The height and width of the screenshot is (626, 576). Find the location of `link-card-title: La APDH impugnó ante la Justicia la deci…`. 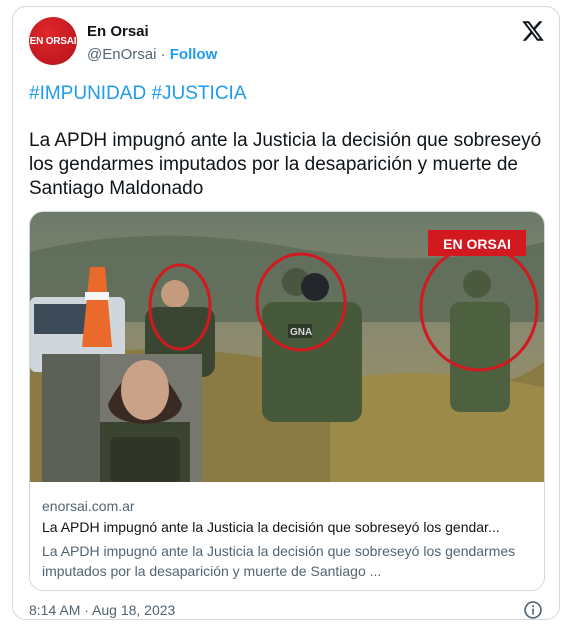

link-card-title: La APDH impugnó ante la Justicia la deci… is located at coordinates (271, 527).